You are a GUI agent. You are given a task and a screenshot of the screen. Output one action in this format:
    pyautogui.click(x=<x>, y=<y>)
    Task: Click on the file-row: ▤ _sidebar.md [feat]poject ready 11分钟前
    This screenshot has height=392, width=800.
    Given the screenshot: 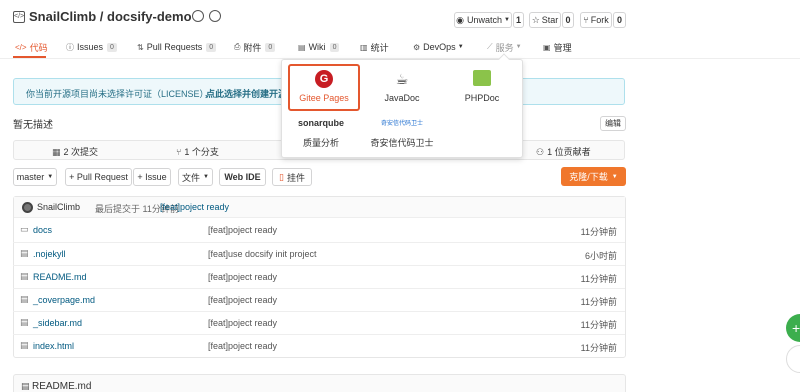 What is the action you would take?
    pyautogui.click(x=319, y=322)
    